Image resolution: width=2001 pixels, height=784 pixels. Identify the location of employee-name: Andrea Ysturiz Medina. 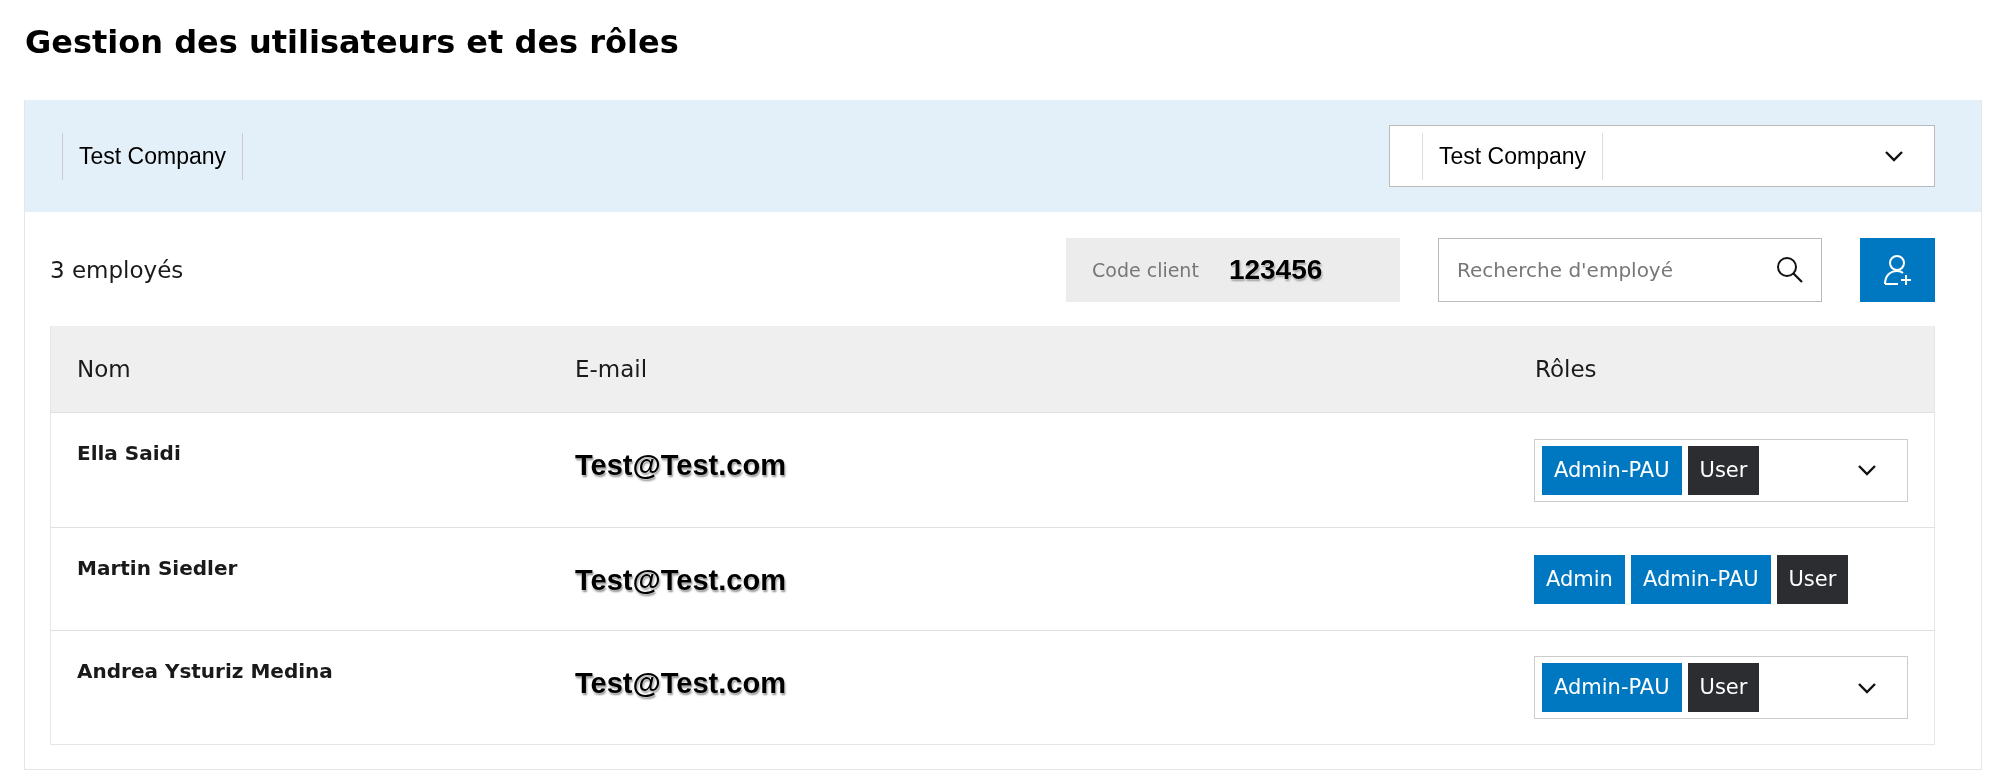
(205, 671).